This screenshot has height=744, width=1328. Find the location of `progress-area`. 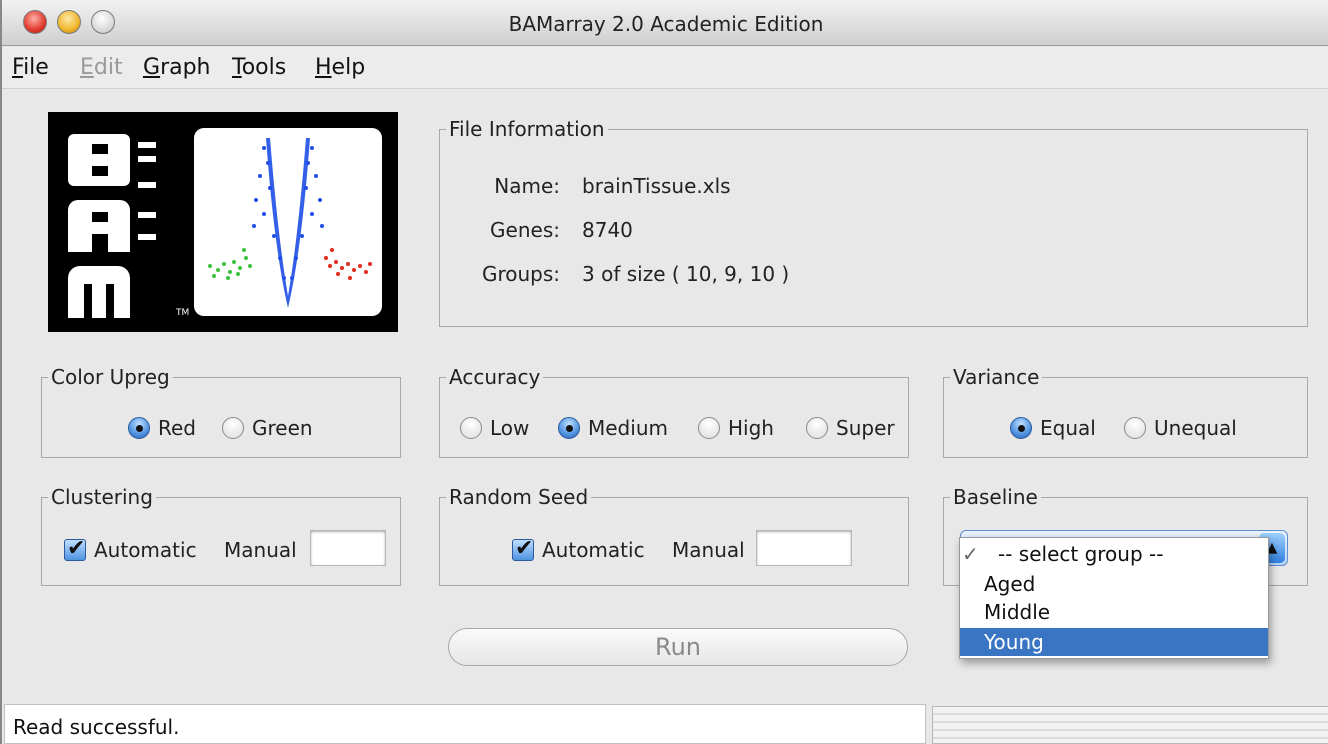

progress-area is located at coordinates (1130, 725).